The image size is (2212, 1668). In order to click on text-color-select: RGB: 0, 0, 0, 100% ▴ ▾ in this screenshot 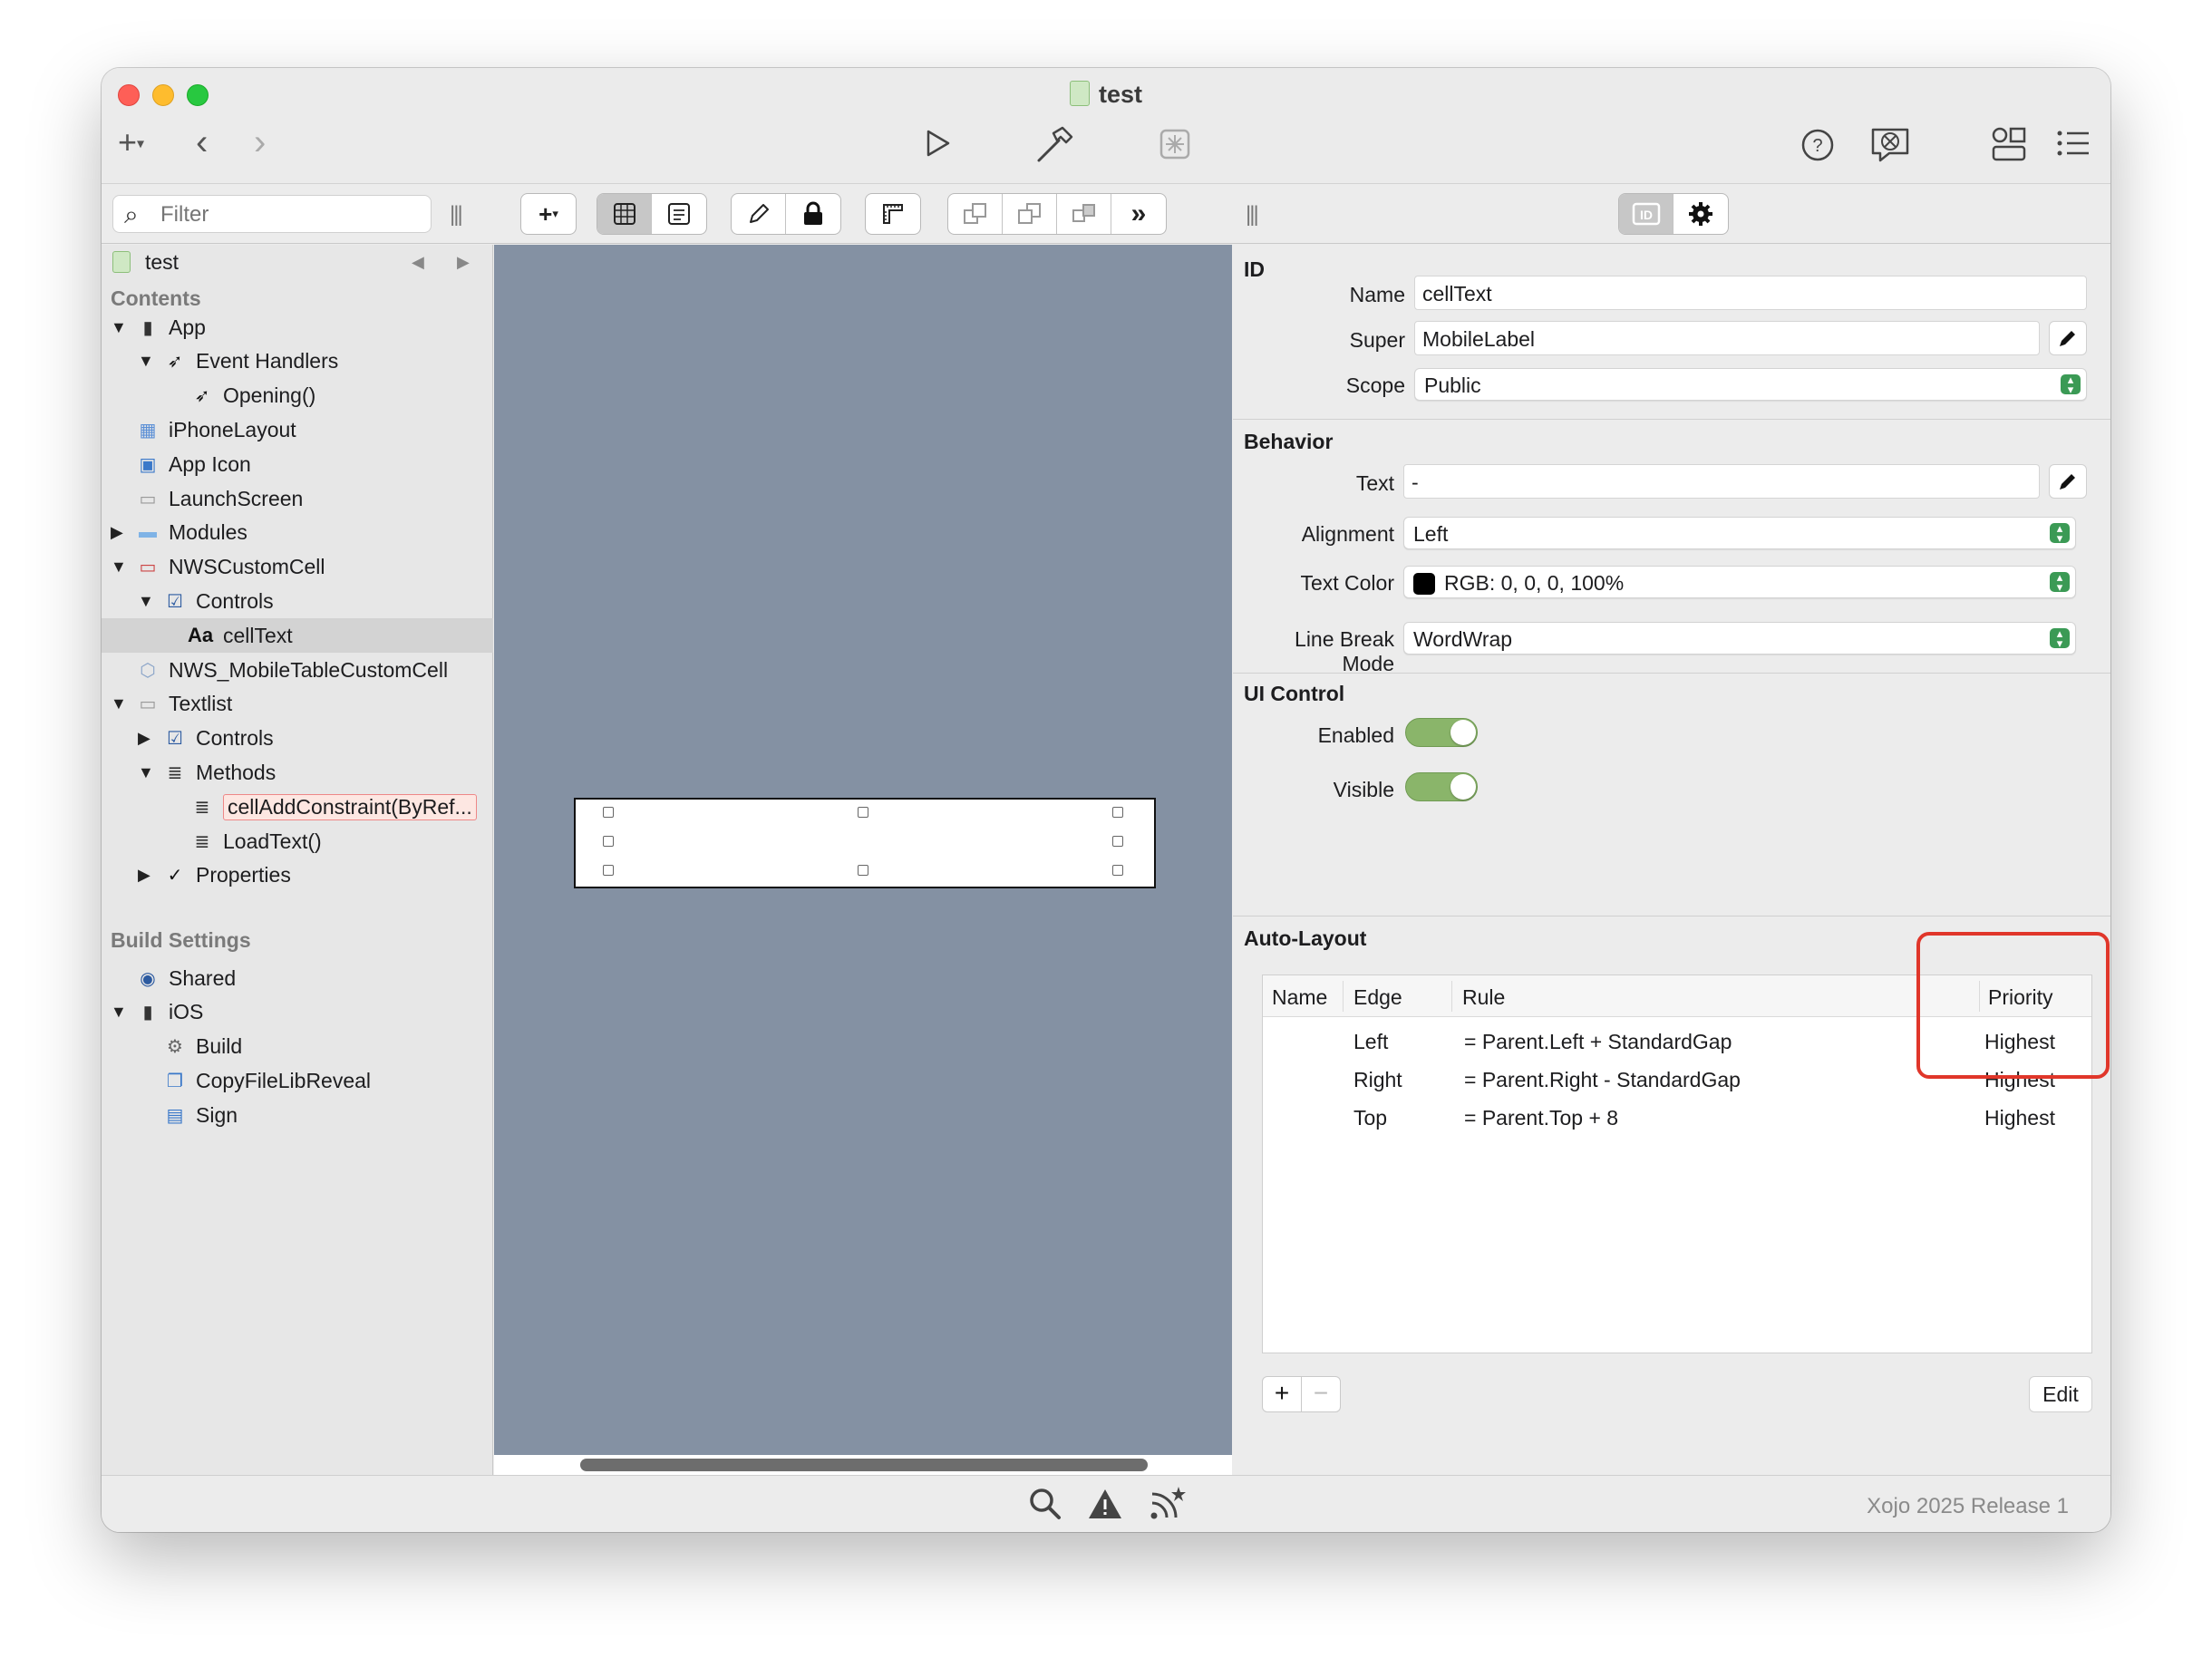, I will do `click(1739, 582)`.